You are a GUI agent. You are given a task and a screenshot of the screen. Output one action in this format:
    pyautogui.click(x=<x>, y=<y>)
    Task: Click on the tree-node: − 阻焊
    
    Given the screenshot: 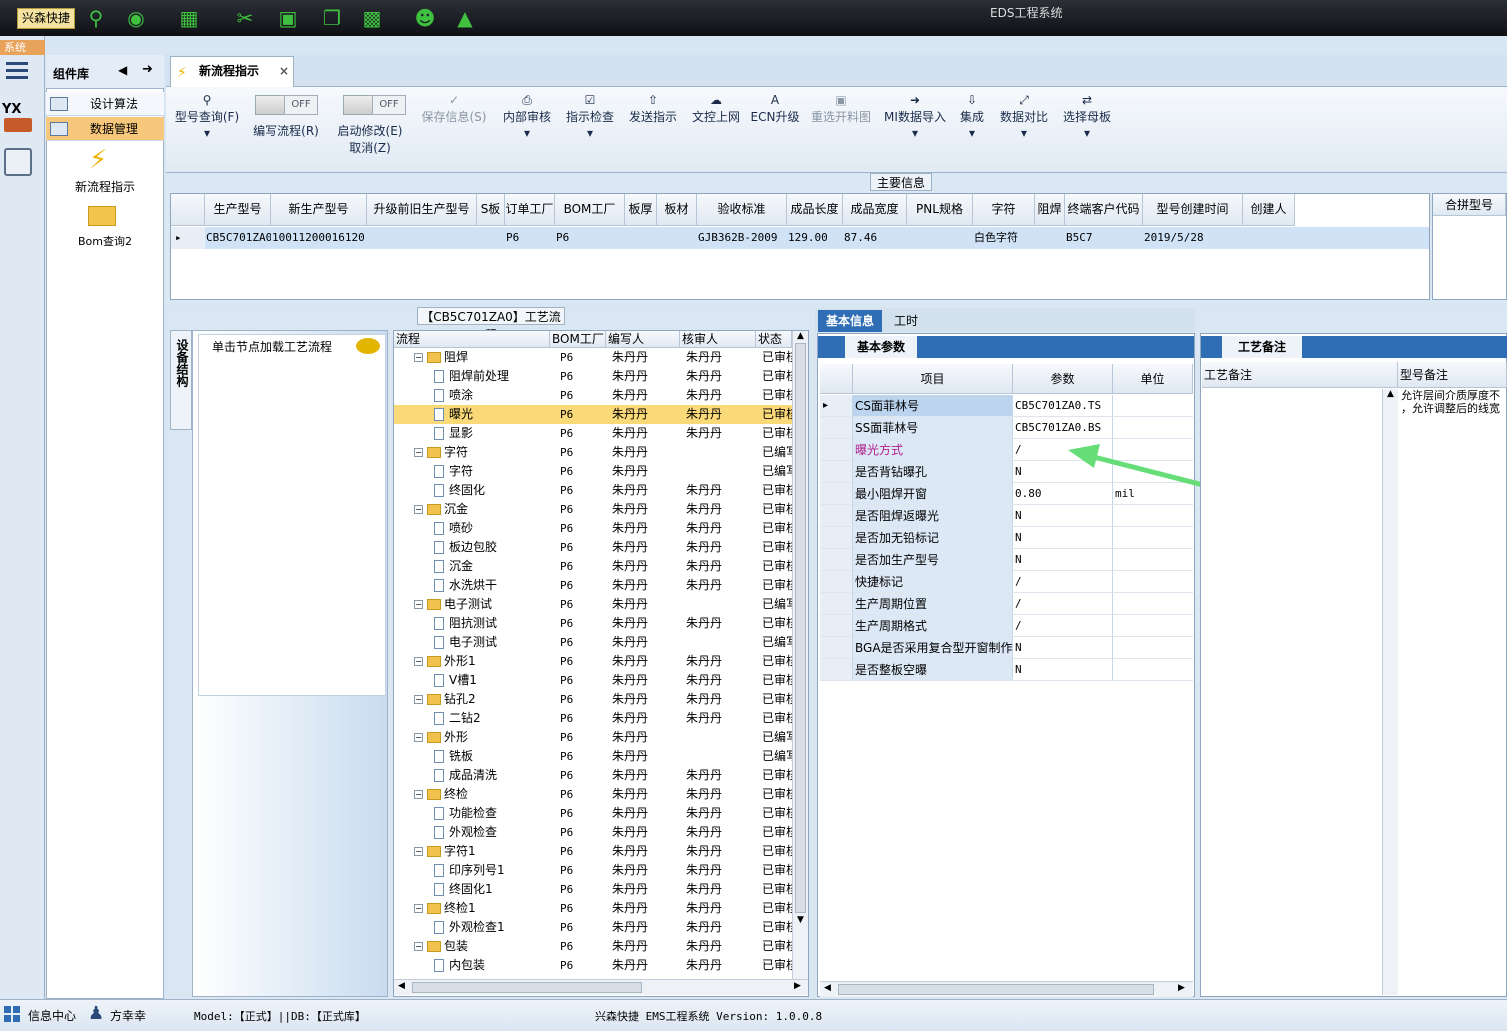 What is the action you would take?
    pyautogui.click(x=472, y=357)
    